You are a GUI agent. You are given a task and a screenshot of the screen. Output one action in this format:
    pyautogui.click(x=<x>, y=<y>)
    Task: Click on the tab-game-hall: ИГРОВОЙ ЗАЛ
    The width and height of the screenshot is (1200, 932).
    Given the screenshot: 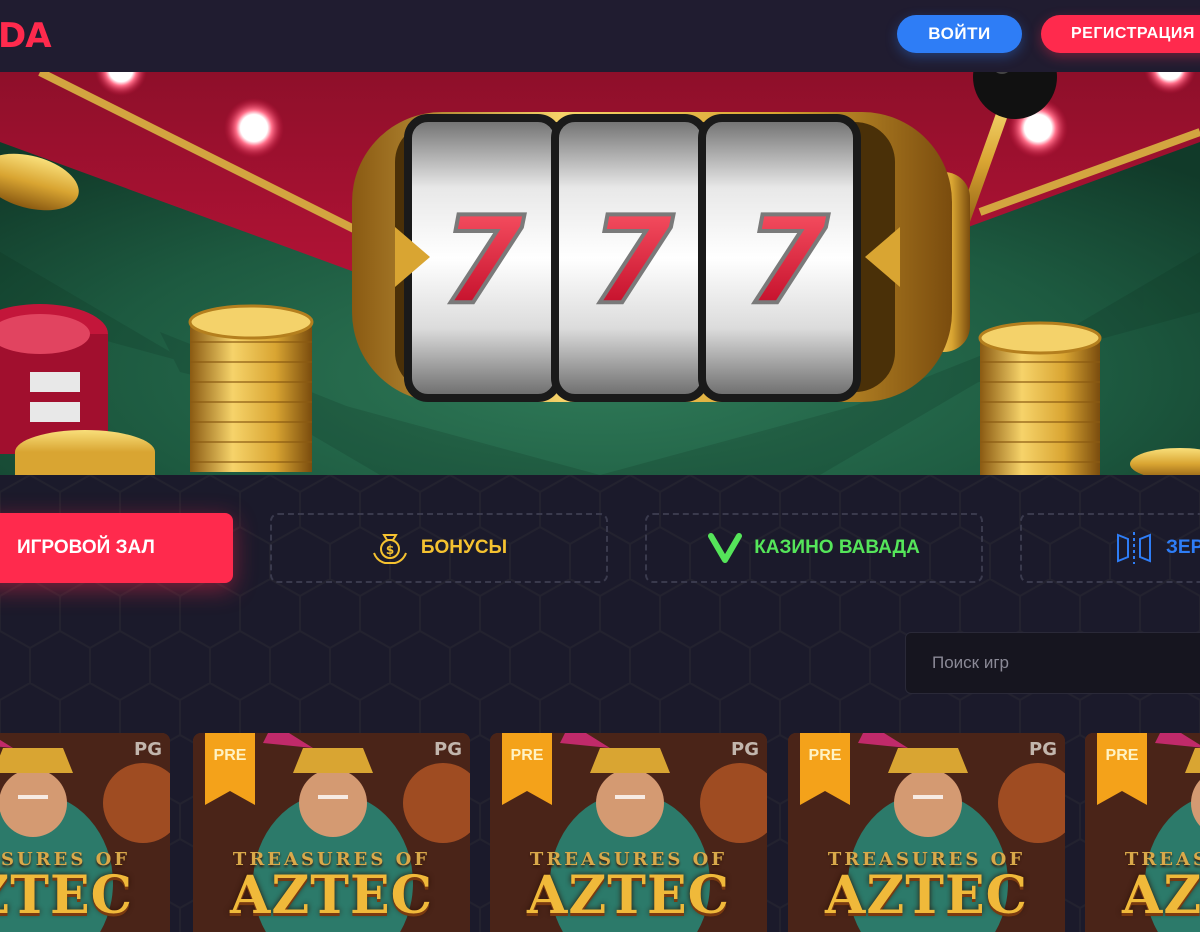 What is the action you would take?
    pyautogui.click(x=116, y=548)
    